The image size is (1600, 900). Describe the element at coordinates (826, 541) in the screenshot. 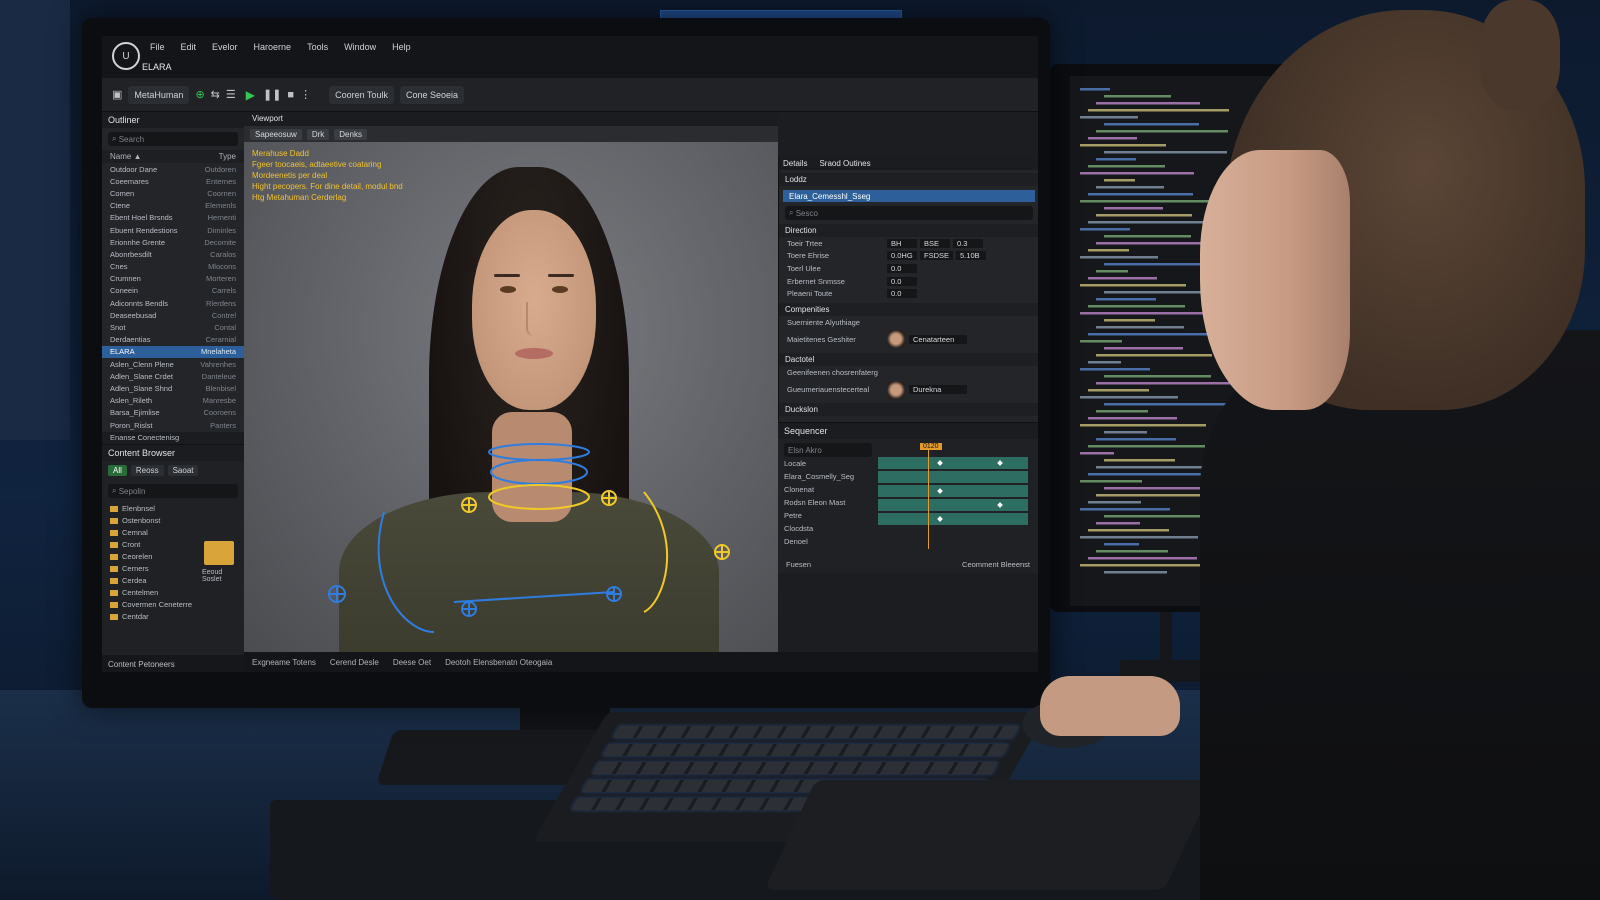

I see `sequencer-track: Denoel` at that location.